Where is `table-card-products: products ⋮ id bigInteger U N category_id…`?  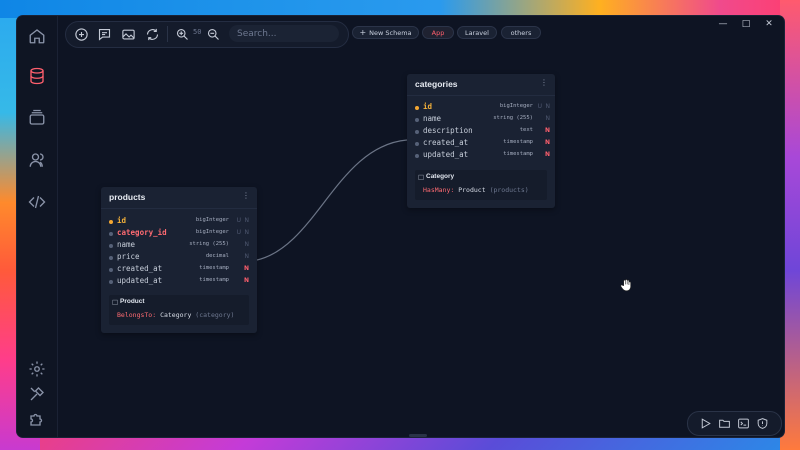 table-card-products: products ⋮ id bigInteger U N category_id… is located at coordinates (179, 260).